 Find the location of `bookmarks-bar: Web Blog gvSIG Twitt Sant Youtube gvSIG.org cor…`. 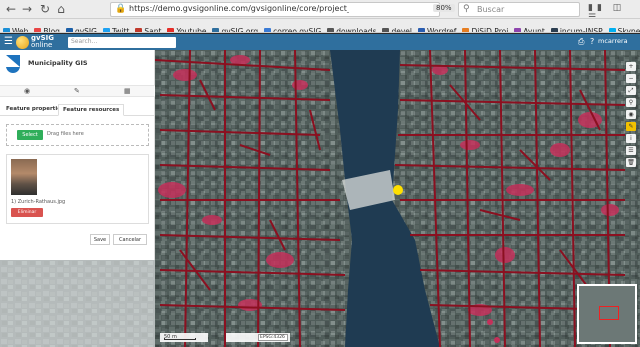

bookmarks-bar: Web Blog gvSIG Twitt Sant Youtube gvSIG.org cor… is located at coordinates (320, 26).